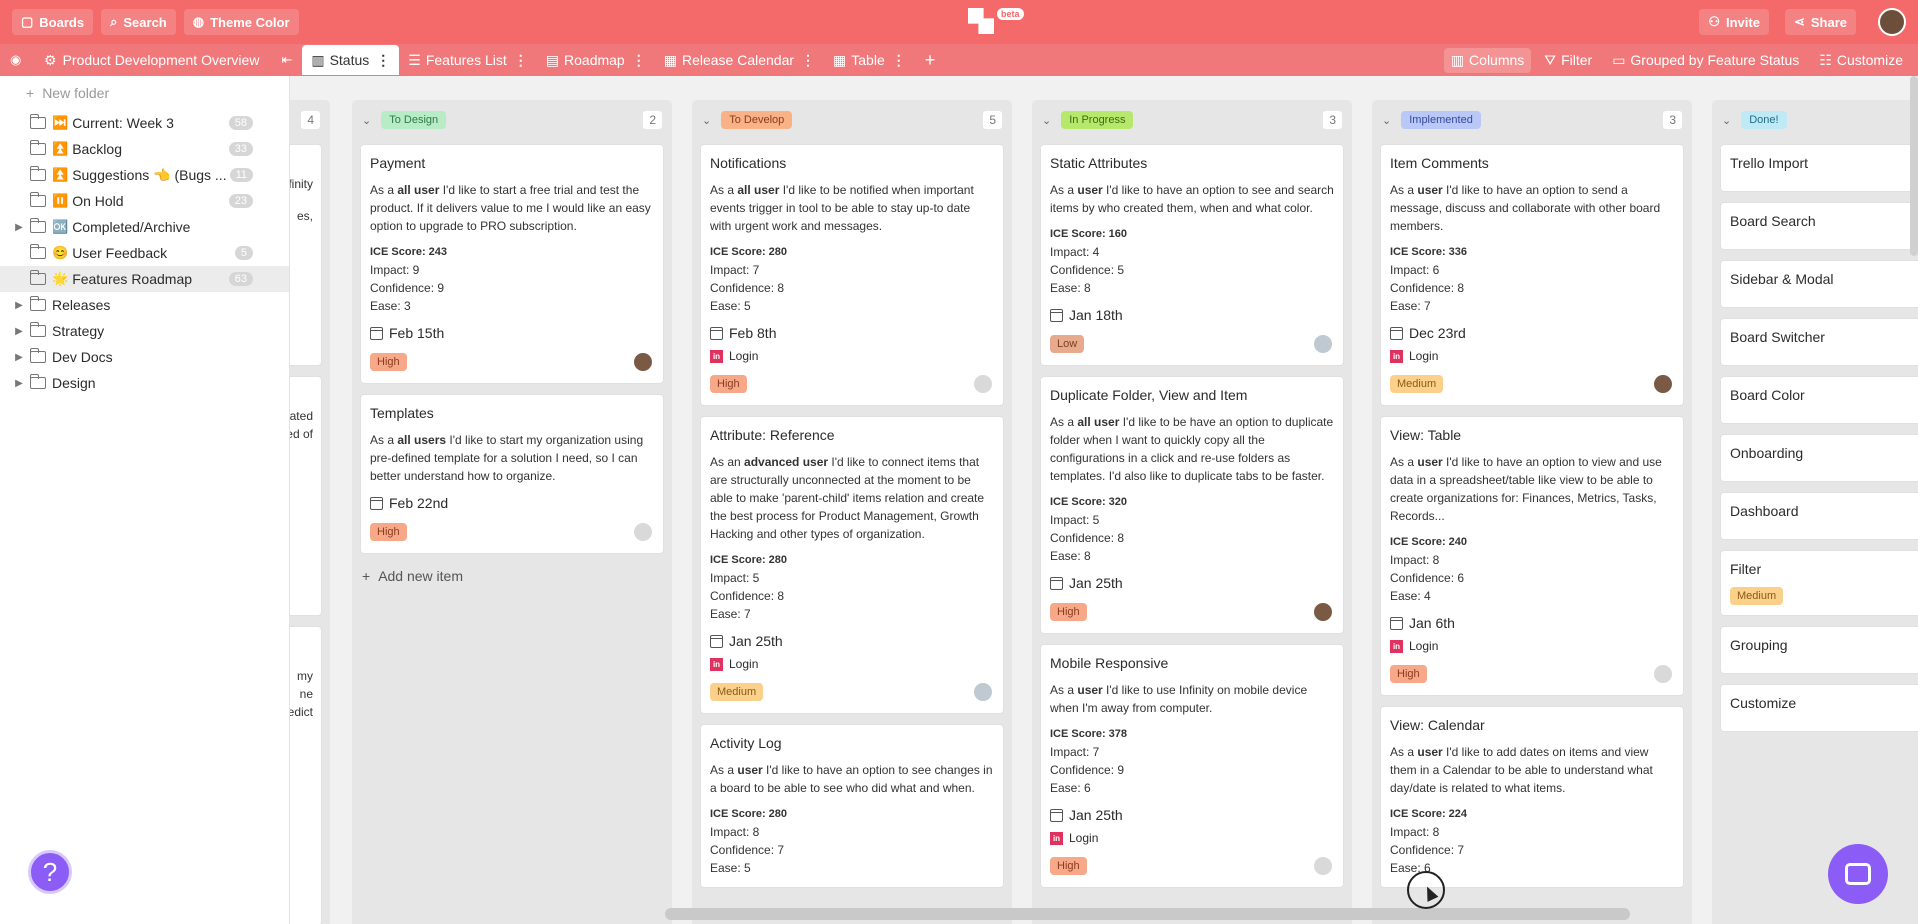 The image size is (1918, 924). Describe the element at coordinates (138, 22) in the screenshot. I see `search-button: ⌕ Search` at that location.